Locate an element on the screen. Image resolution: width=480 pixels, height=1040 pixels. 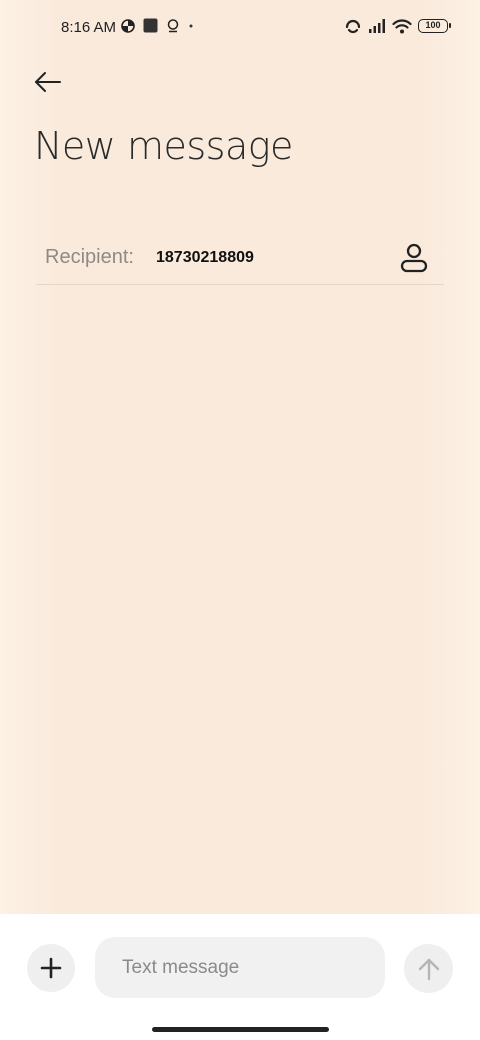
cellular-signal-icon is located at coordinates (377, 26).